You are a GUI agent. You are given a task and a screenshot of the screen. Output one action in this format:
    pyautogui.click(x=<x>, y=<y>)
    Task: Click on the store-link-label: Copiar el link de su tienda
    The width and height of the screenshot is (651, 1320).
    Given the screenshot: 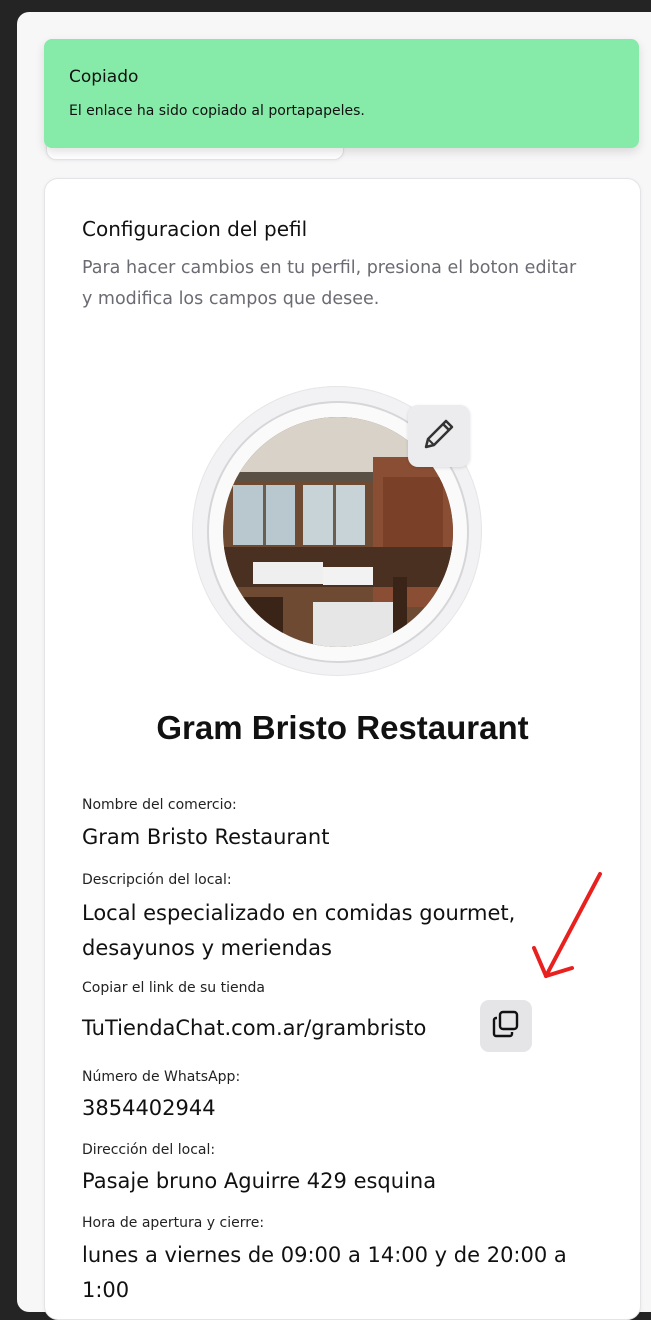 What is the action you would take?
    pyautogui.click(x=173, y=988)
    